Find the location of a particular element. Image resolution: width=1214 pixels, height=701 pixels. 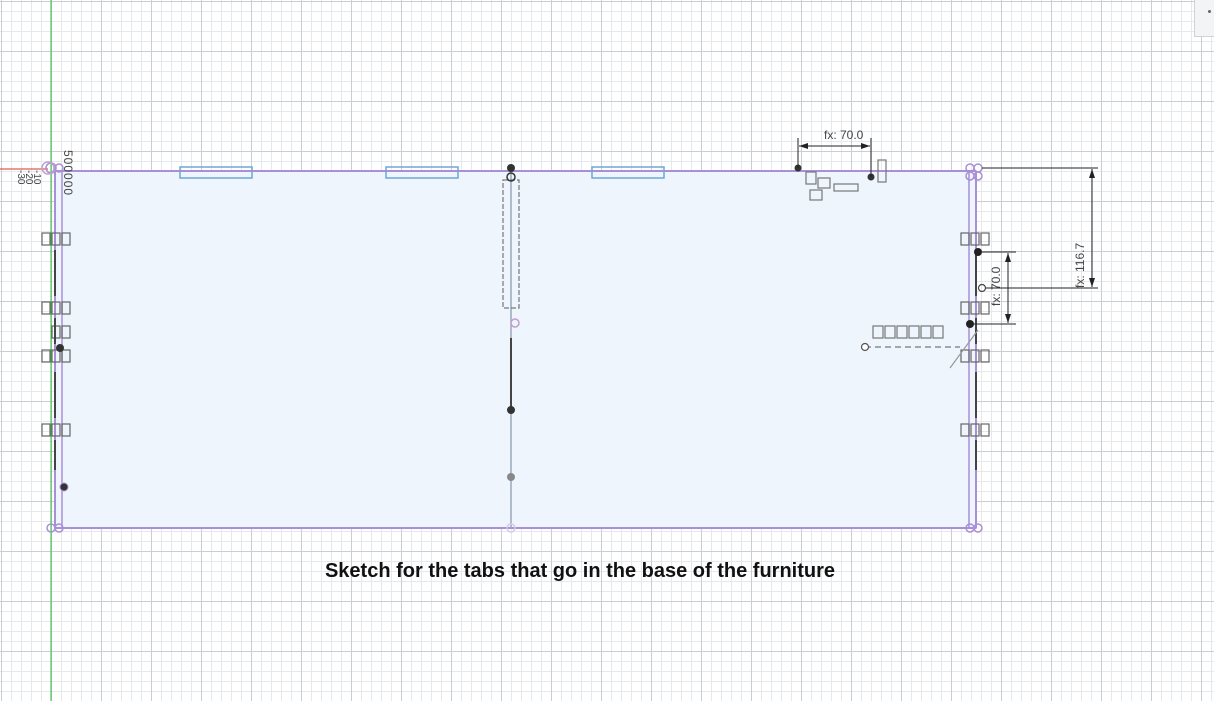

left-point-b is located at coordinates (64, 487).